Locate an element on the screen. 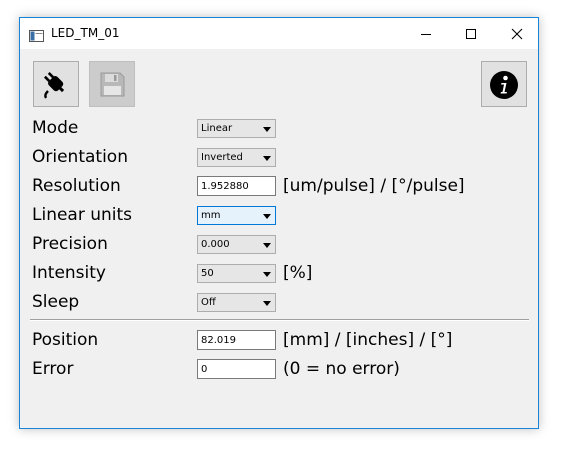 The height and width of the screenshot is (451, 567). resolution-unit: [um/pulse] / [°/pulse] is located at coordinates (374, 186).